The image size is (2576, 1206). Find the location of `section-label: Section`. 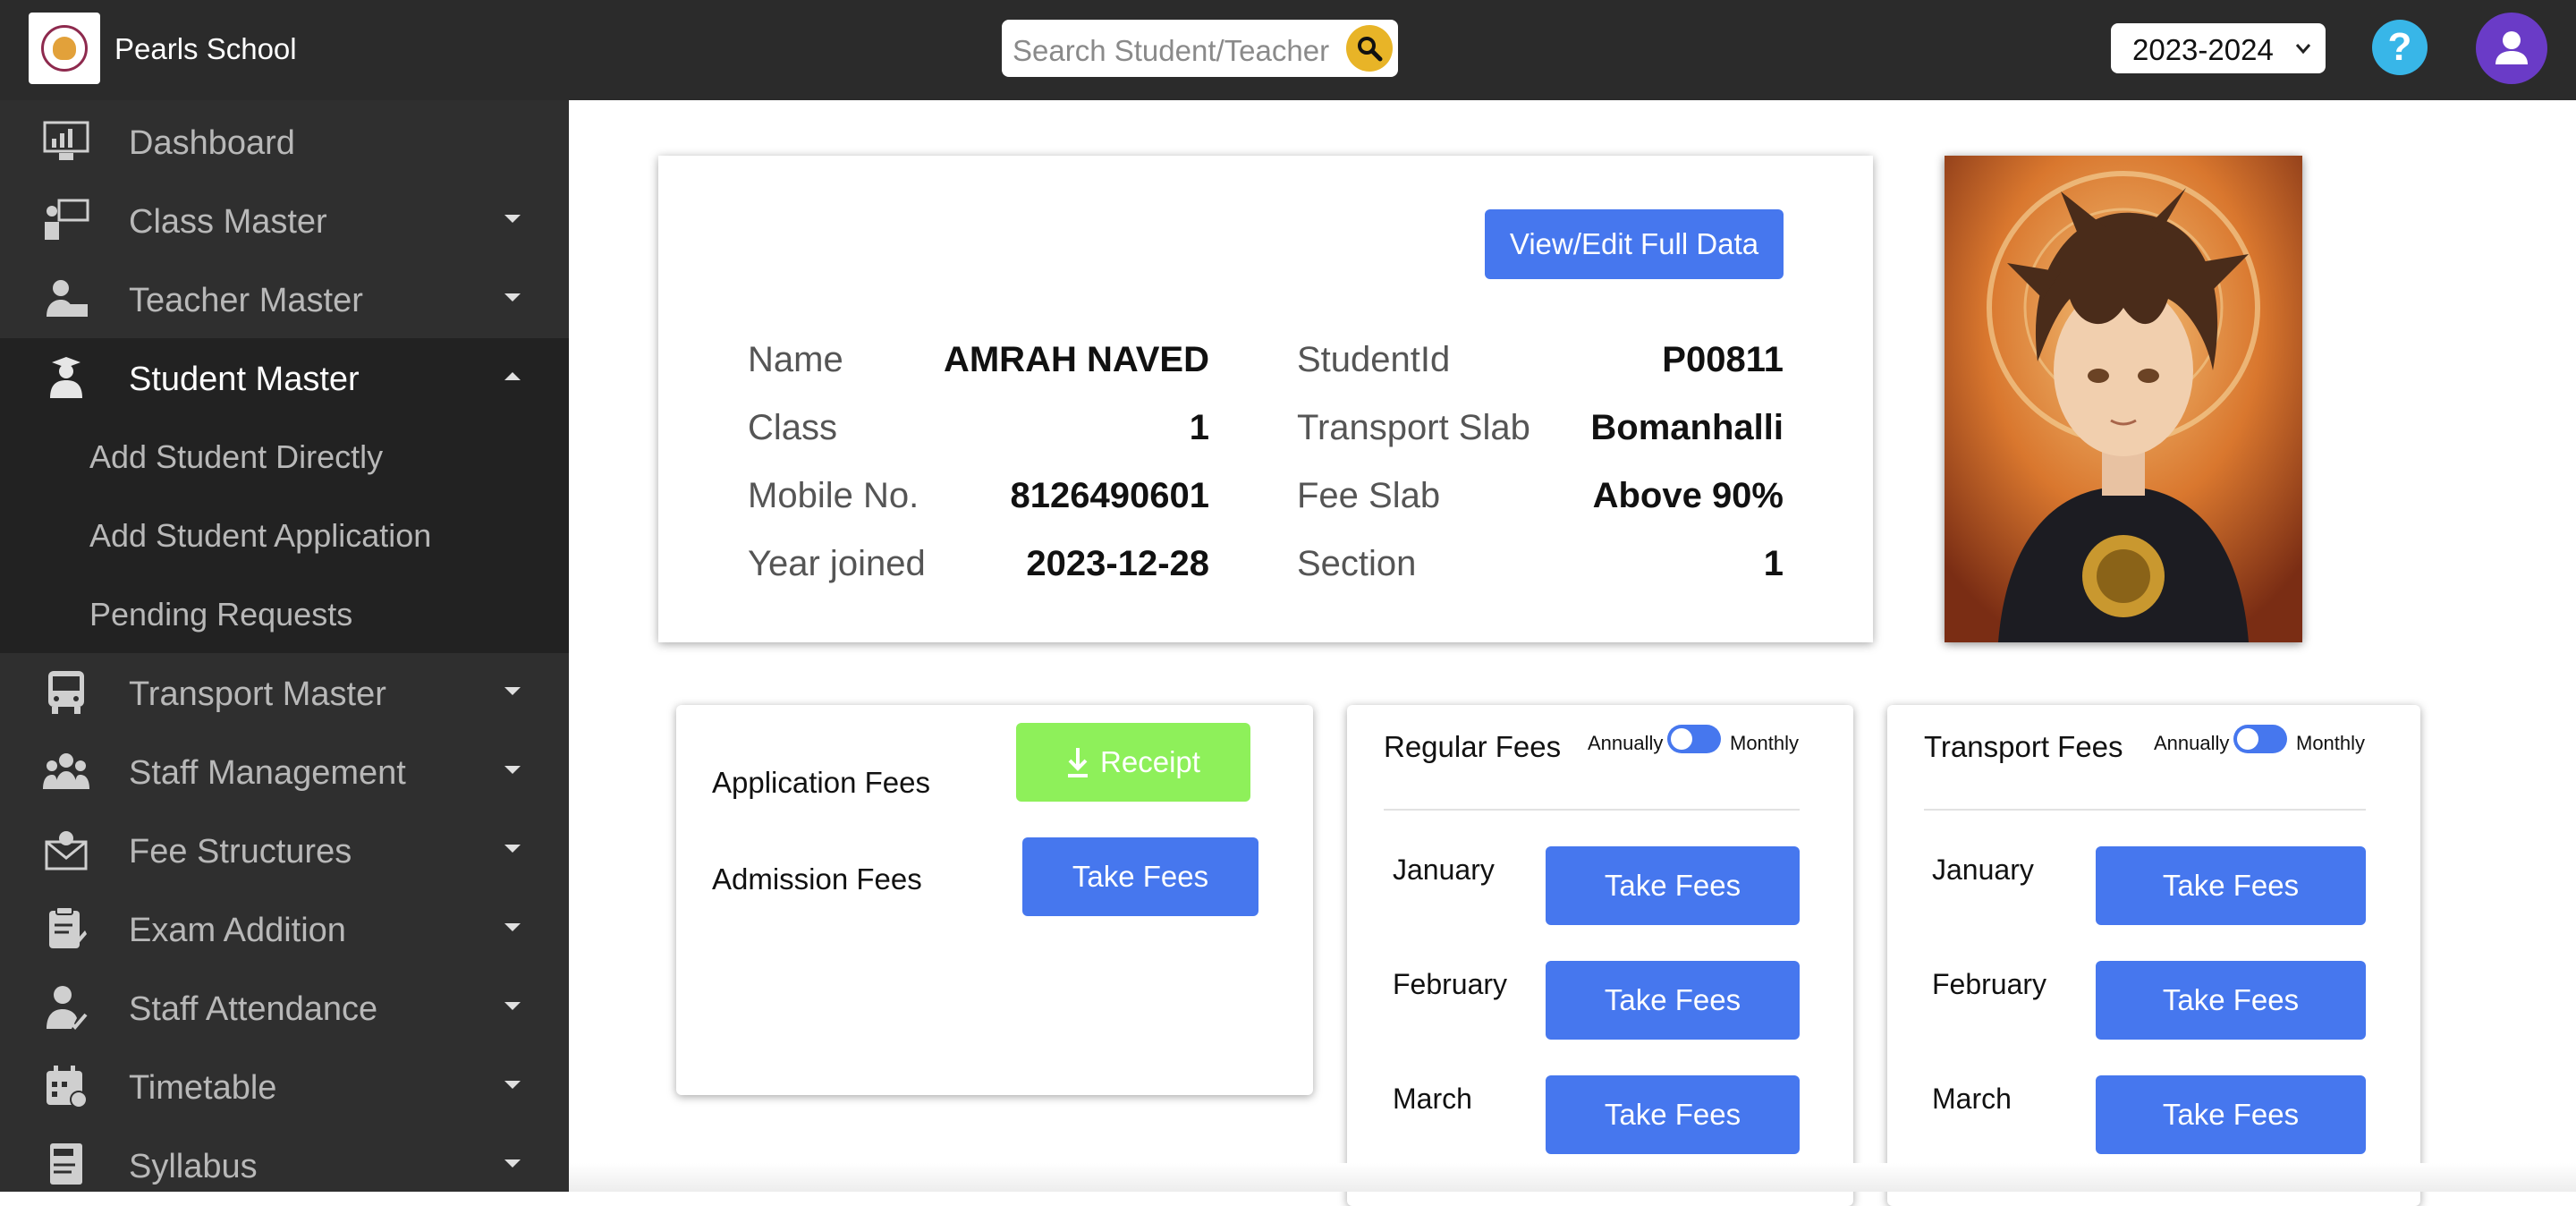

section-label: Section is located at coordinates (1357, 563).